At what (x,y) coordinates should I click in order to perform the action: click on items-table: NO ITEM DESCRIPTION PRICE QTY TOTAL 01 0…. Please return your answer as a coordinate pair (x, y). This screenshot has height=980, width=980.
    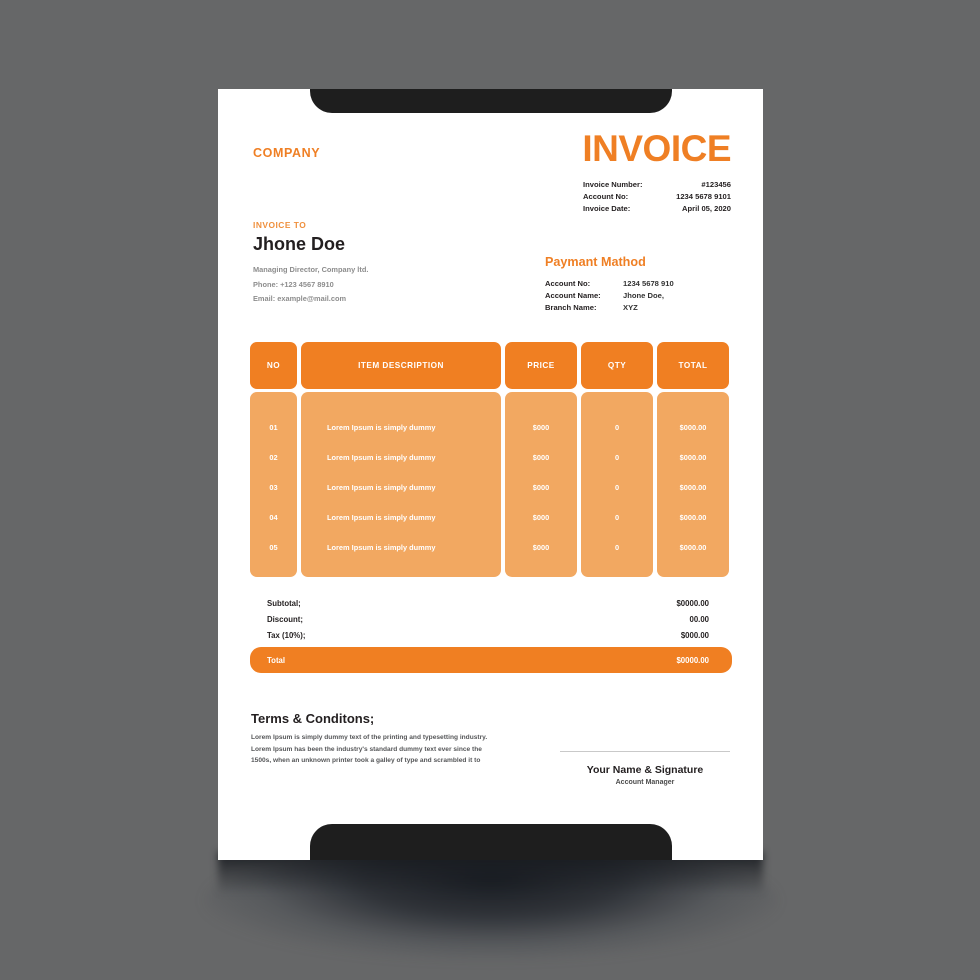
    Looking at the image, I should click on (491, 459).